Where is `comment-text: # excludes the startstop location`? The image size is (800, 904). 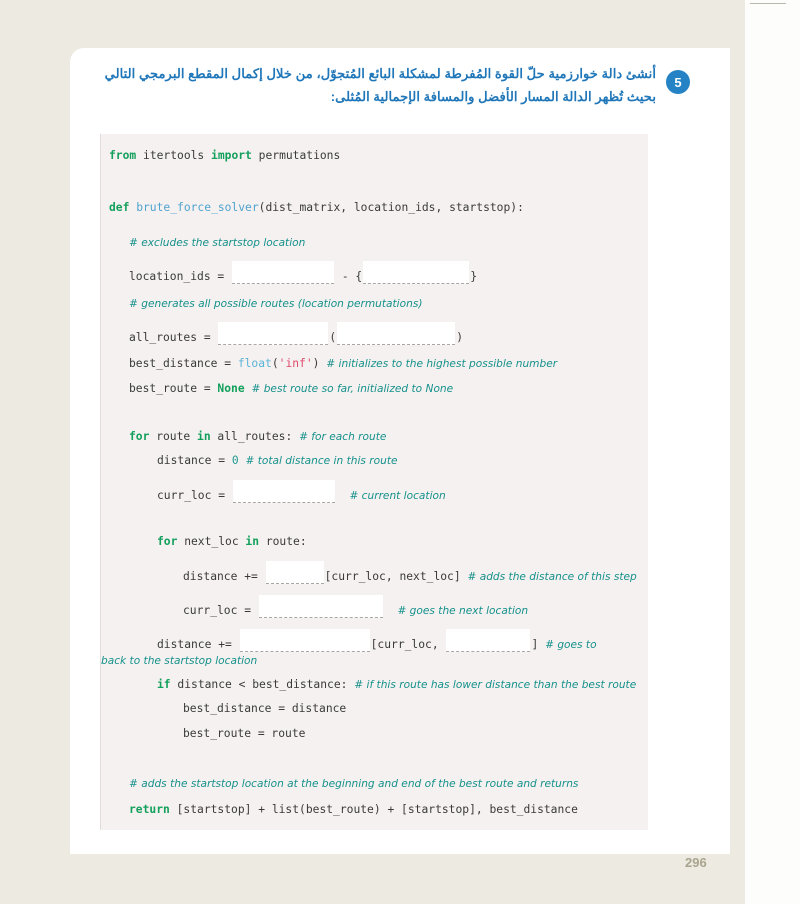
comment-text: # excludes the startstop location is located at coordinates (217, 242).